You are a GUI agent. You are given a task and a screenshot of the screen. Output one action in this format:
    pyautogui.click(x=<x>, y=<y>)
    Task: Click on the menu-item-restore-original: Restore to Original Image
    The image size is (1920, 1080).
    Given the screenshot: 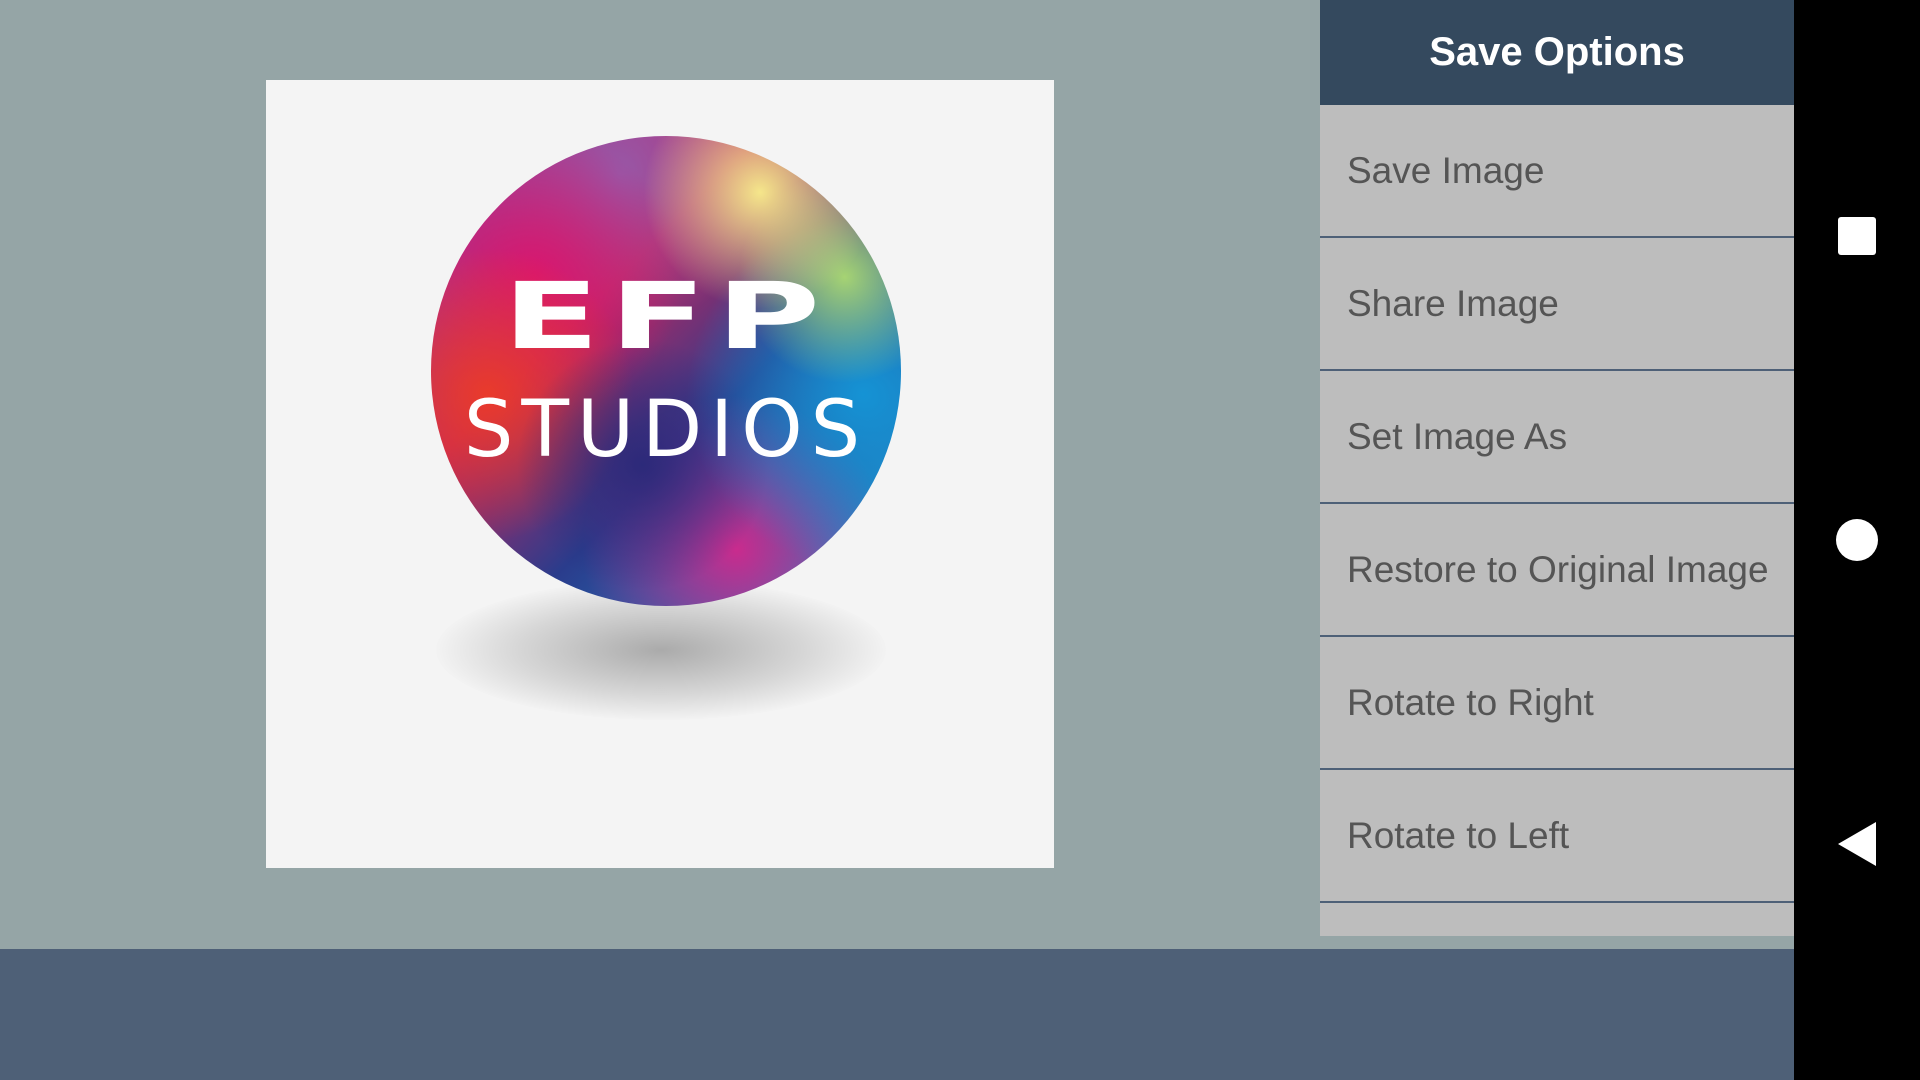 What is the action you would take?
    pyautogui.click(x=1557, y=570)
    